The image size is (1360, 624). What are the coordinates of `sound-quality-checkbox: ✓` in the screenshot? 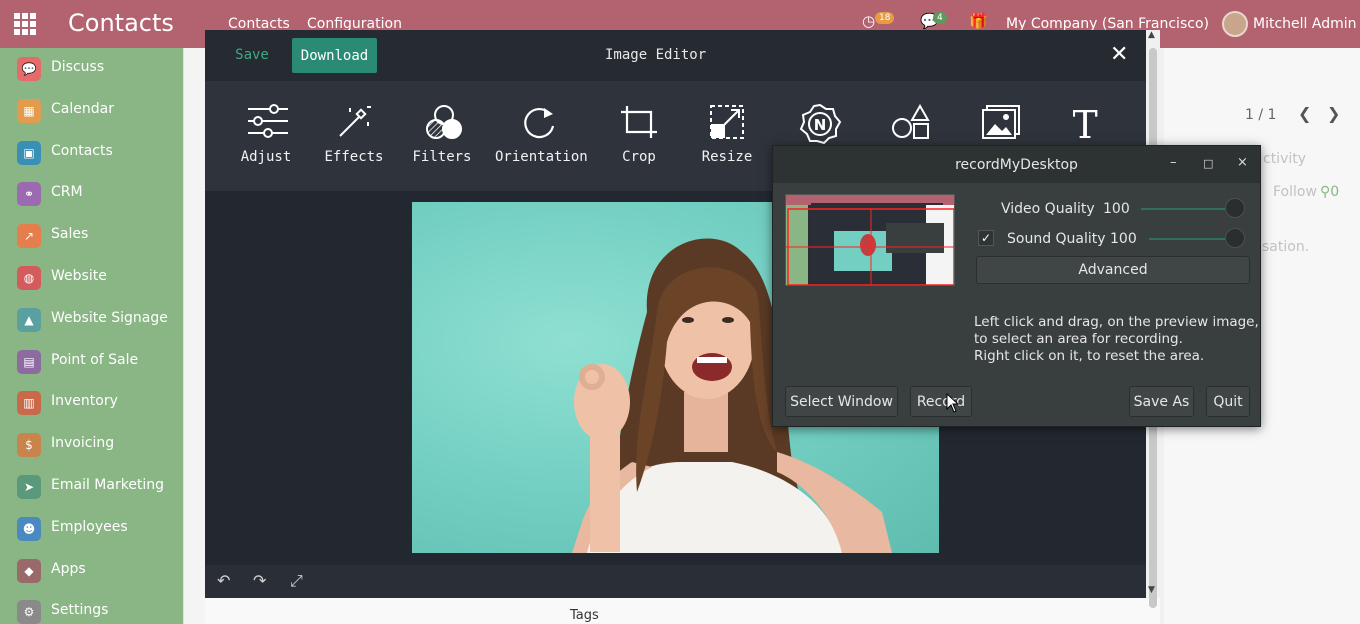 It's located at (986, 238).